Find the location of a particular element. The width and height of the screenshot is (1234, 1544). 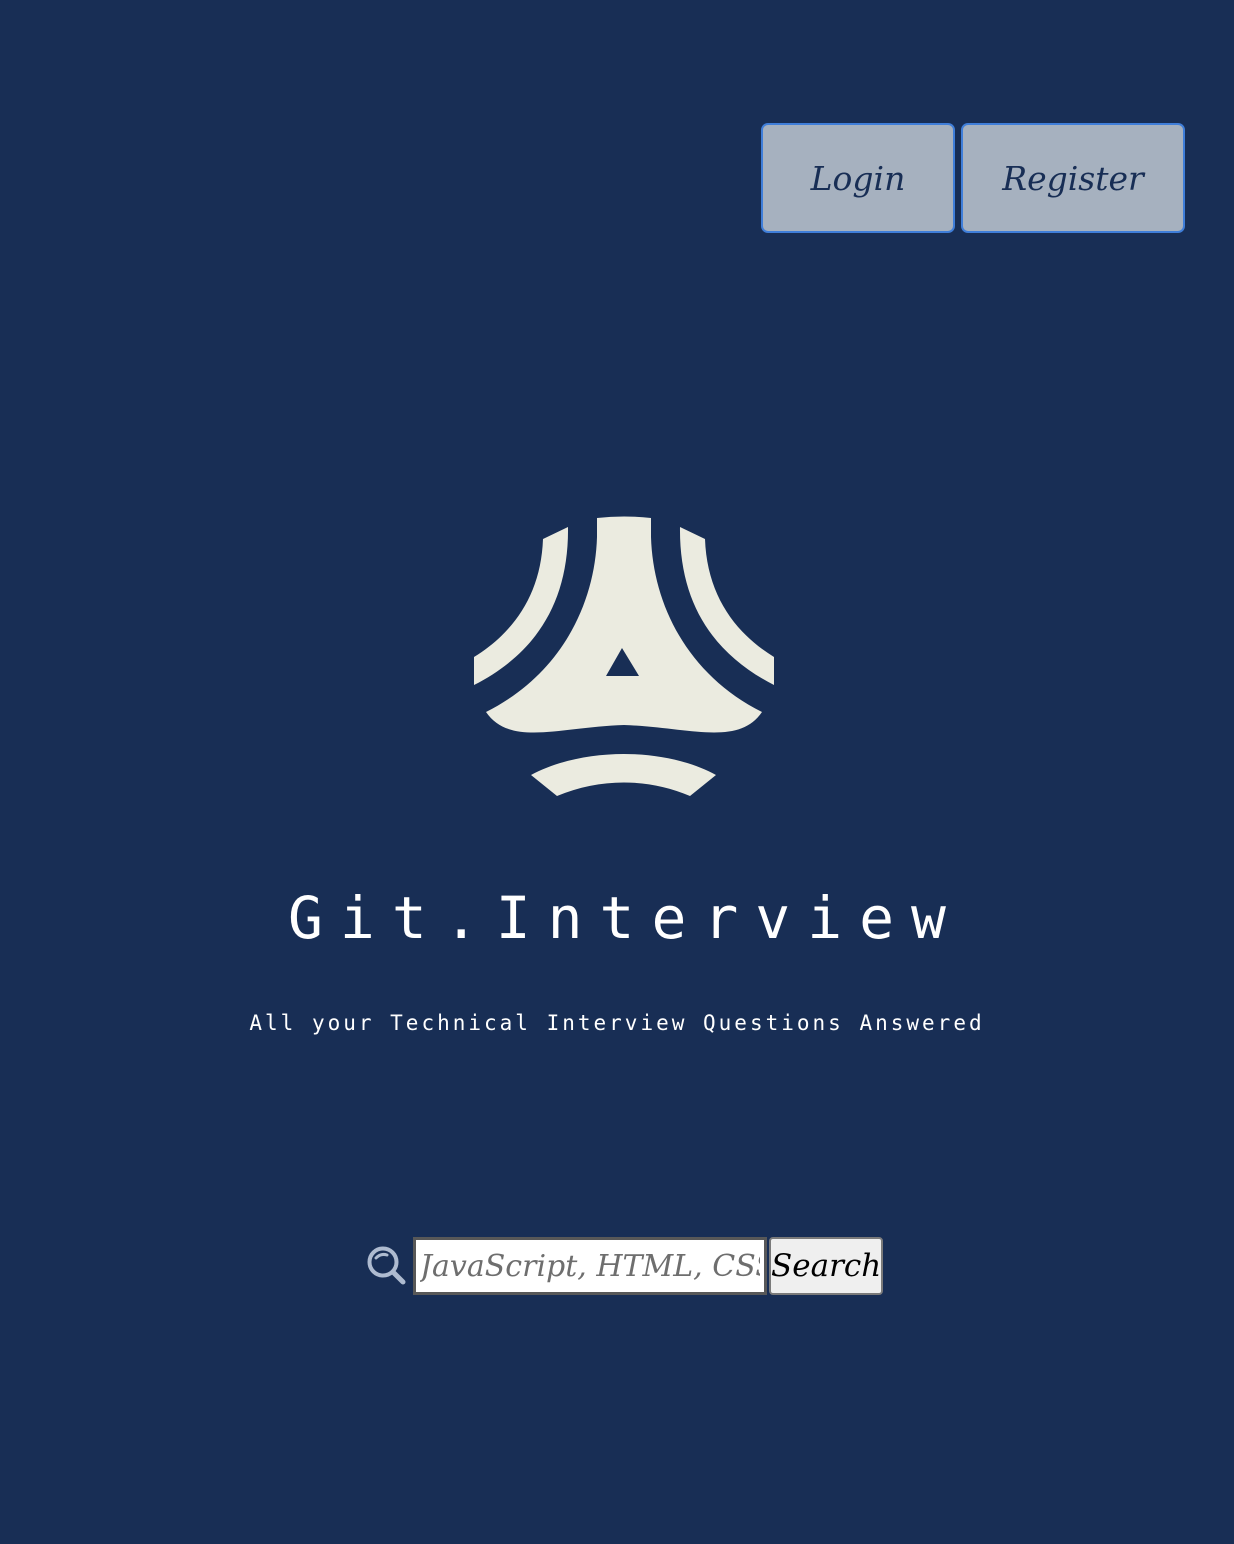

search-button: Search is located at coordinates (826, 1266).